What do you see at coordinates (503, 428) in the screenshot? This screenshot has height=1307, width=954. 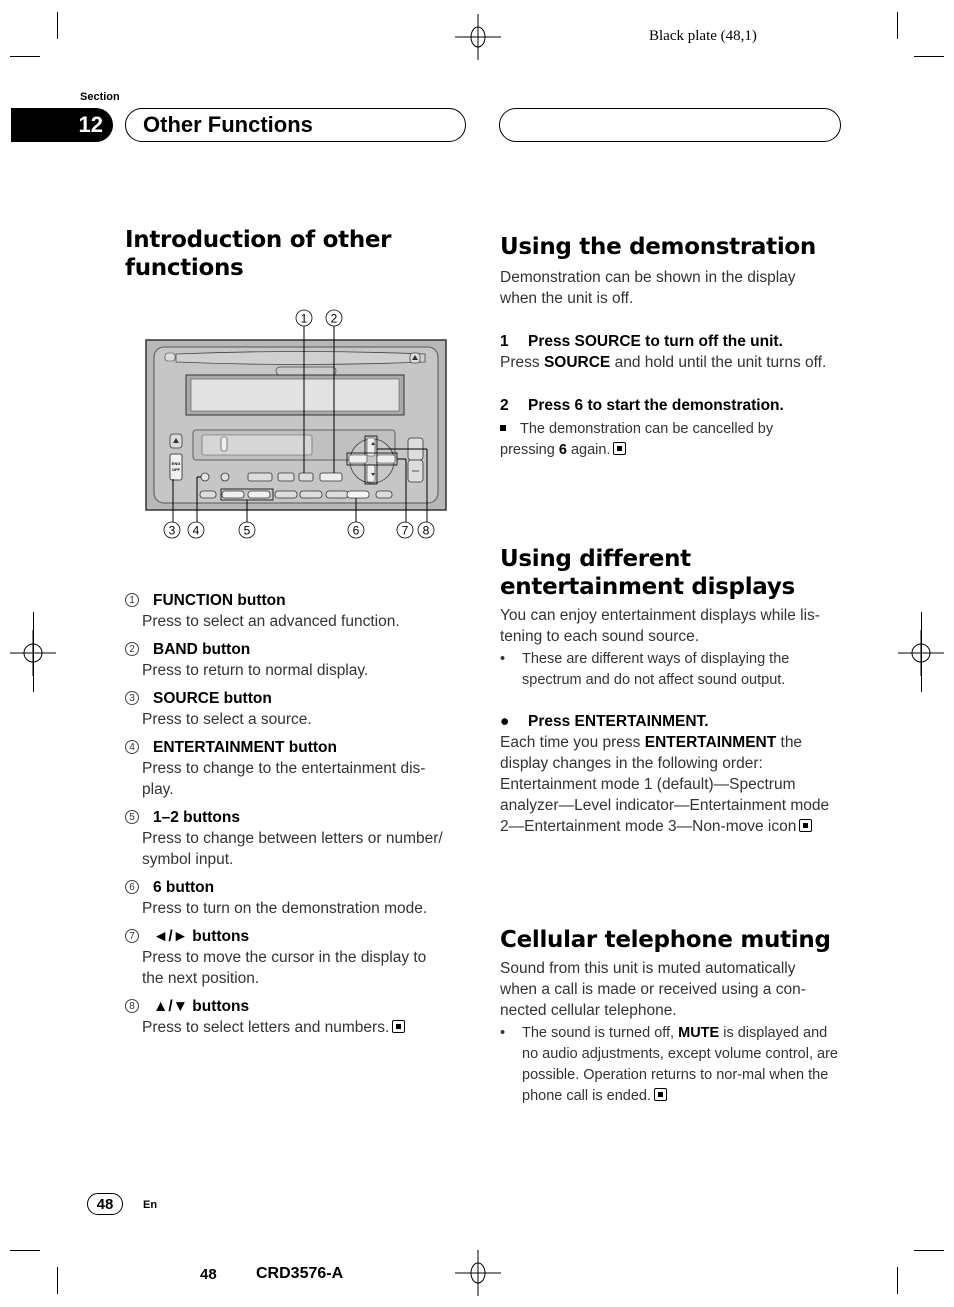 I see `square-bullet-icon` at bounding box center [503, 428].